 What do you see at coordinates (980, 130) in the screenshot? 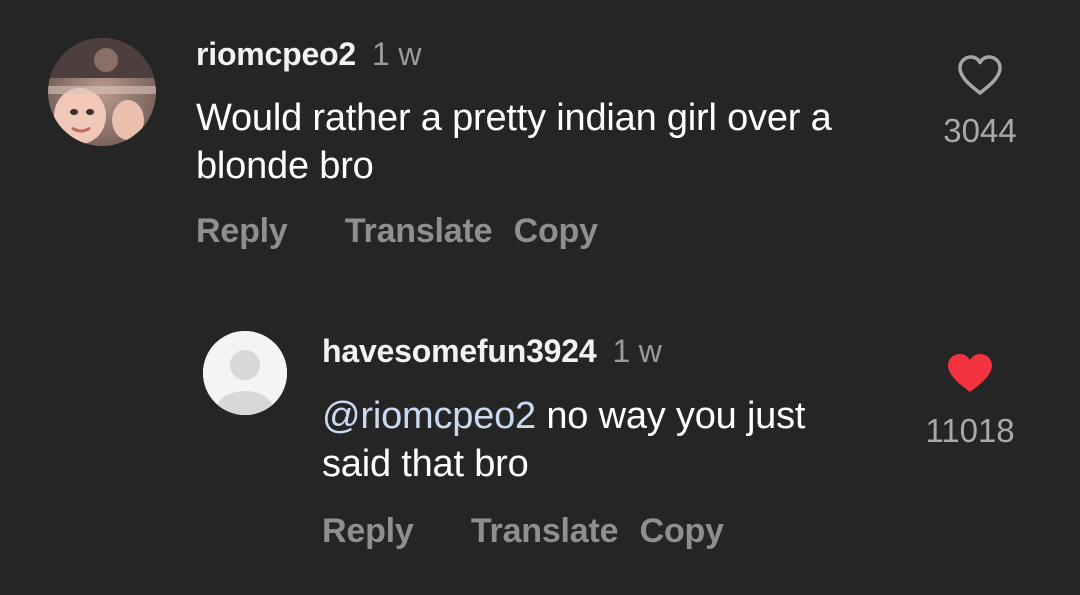
I see `like-count: 3044` at bounding box center [980, 130].